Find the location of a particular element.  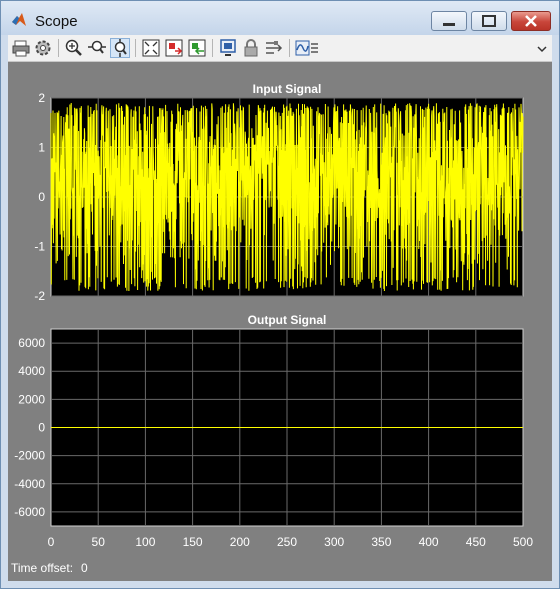

maximize-button is located at coordinates (489, 21).